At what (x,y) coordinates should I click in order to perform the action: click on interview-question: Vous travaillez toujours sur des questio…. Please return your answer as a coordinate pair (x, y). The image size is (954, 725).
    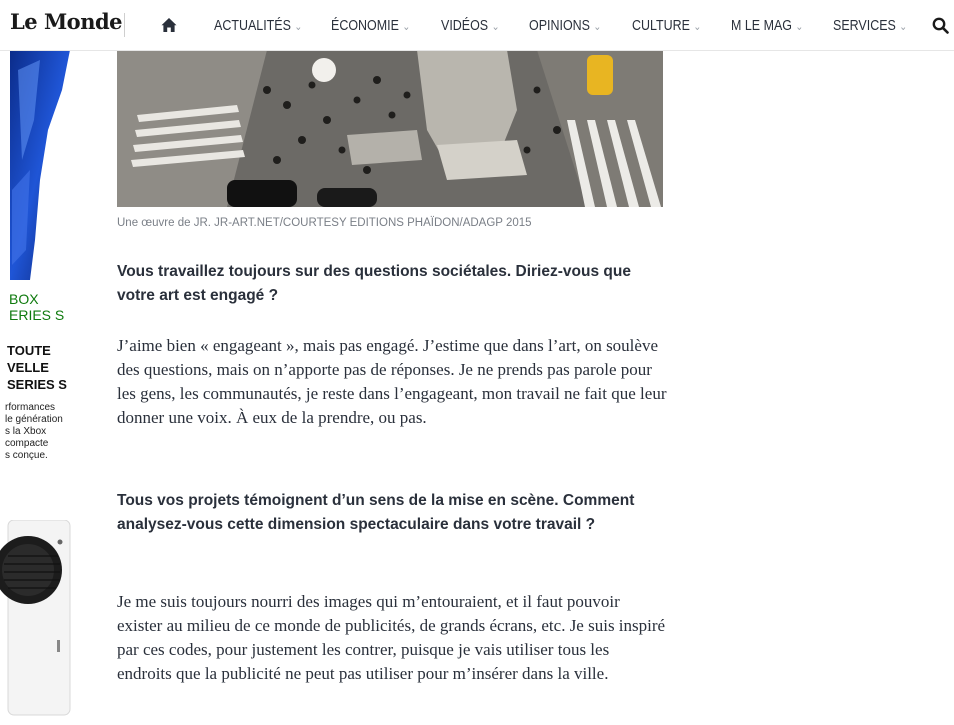
    Looking at the image, I should click on (374, 283).